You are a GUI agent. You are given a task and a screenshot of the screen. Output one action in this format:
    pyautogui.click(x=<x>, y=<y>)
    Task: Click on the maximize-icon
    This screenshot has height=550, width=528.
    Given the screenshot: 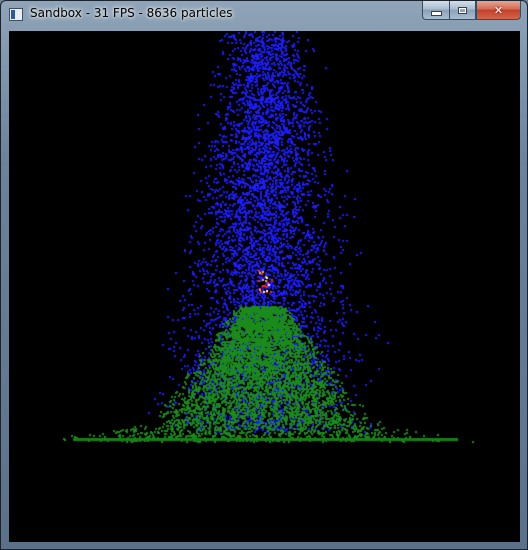 What is the action you would take?
    pyautogui.click(x=462, y=10)
    